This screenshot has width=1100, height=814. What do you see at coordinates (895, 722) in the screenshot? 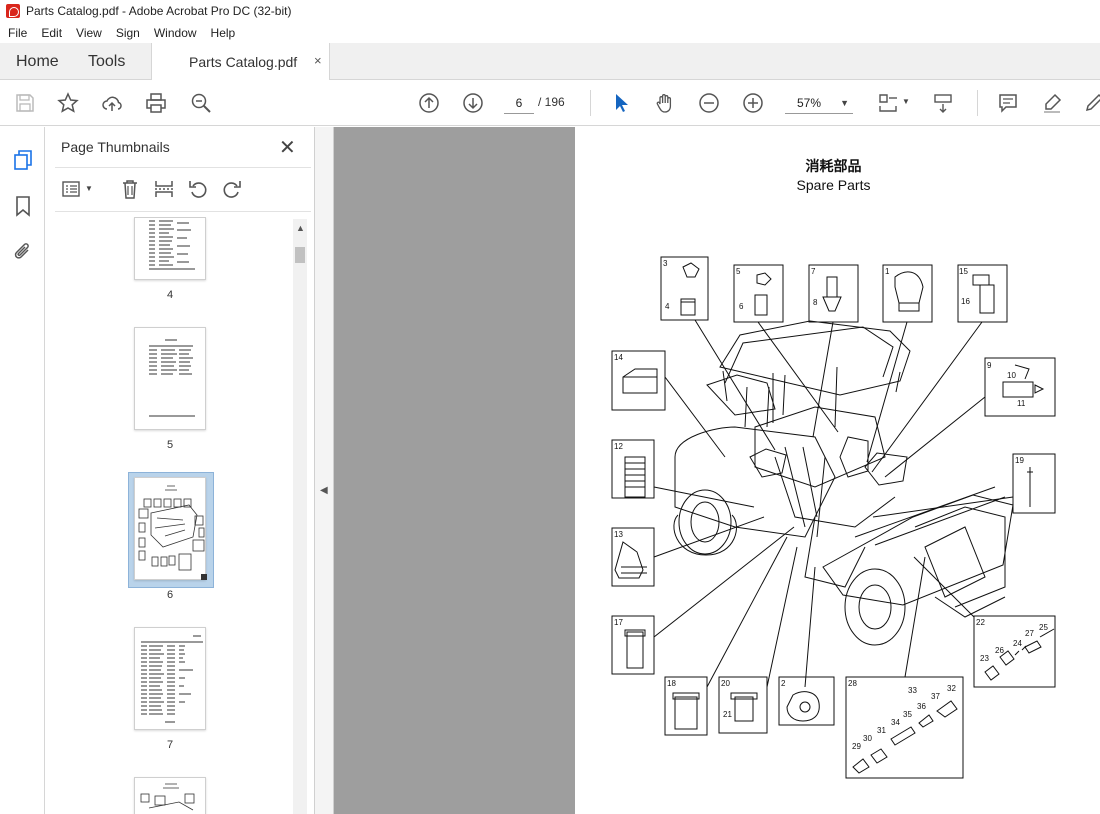
I see `callout-number: 34` at bounding box center [895, 722].